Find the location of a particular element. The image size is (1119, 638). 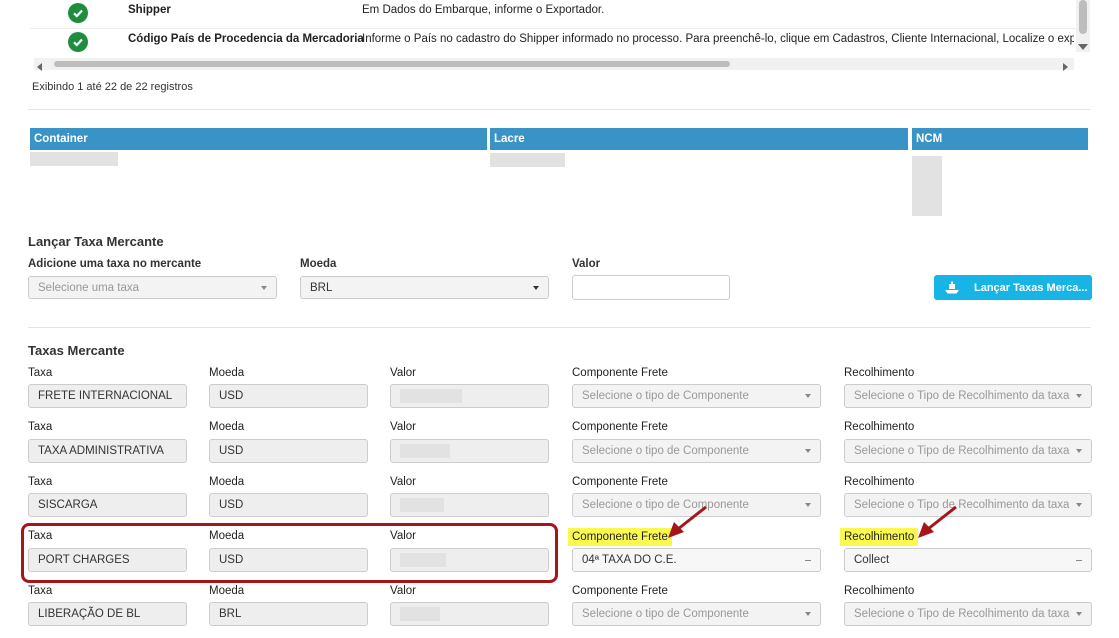

taxa-field: FRETE INTERNACIONAL is located at coordinates (107, 396).